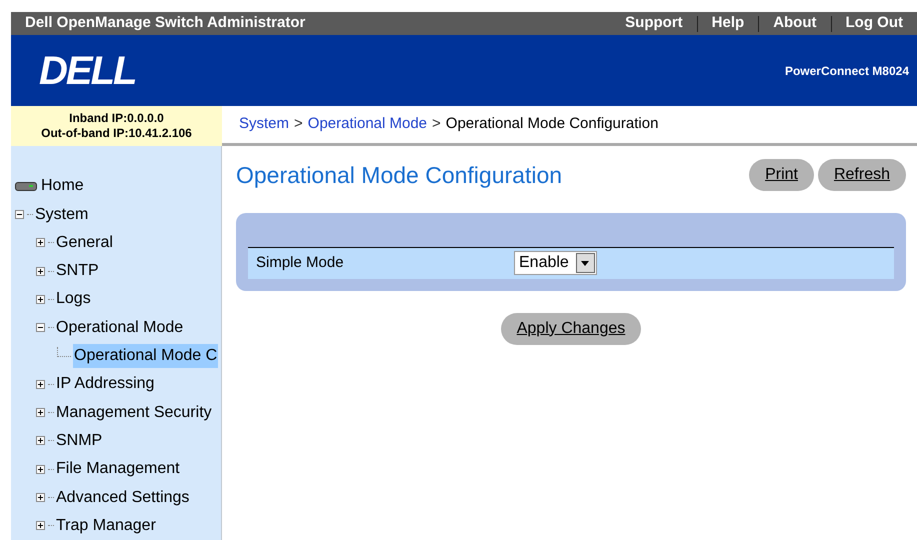 The height and width of the screenshot is (540, 917). What do you see at coordinates (62, 186) in the screenshot?
I see `tree-item: Home` at bounding box center [62, 186].